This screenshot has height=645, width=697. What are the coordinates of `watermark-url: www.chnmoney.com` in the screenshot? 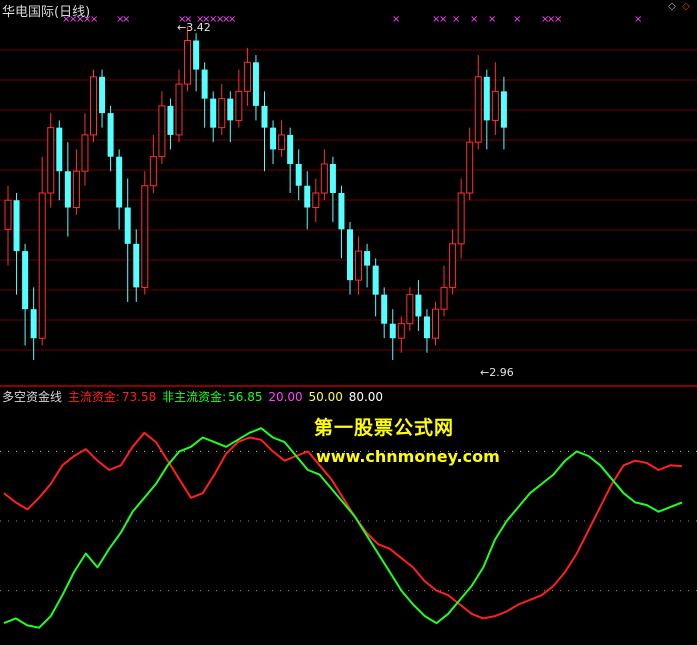 It's located at (408, 456).